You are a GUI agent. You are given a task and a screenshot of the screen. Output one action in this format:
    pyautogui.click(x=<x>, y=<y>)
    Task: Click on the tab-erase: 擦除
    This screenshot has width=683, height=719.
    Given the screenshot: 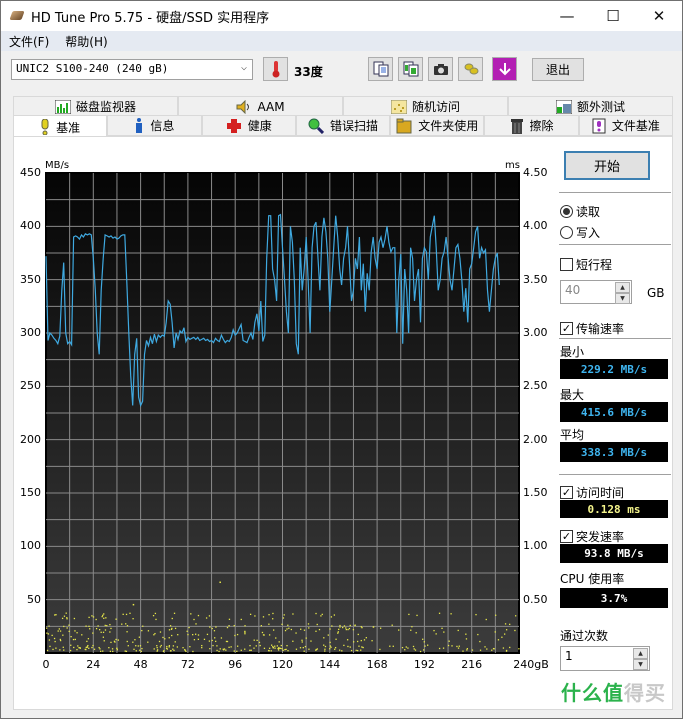 What is the action you would take?
    pyautogui.click(x=531, y=125)
    